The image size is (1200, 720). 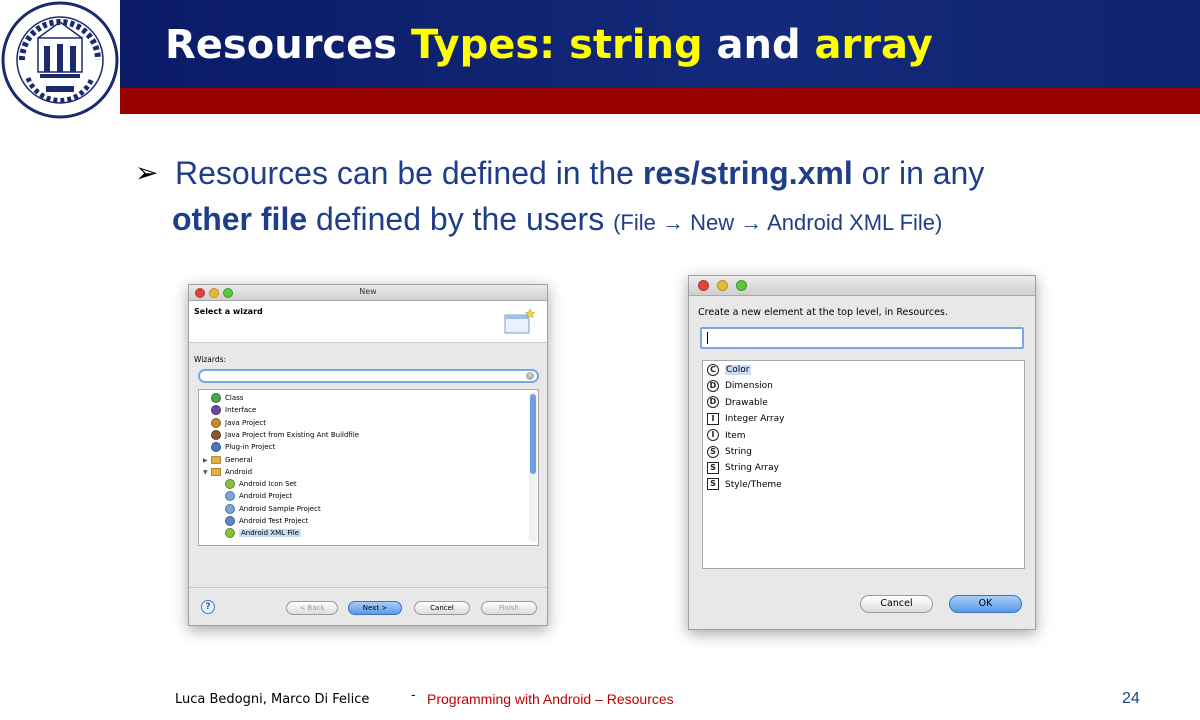 I want to click on tree-item: Android Test Project, so click(x=266, y=521).